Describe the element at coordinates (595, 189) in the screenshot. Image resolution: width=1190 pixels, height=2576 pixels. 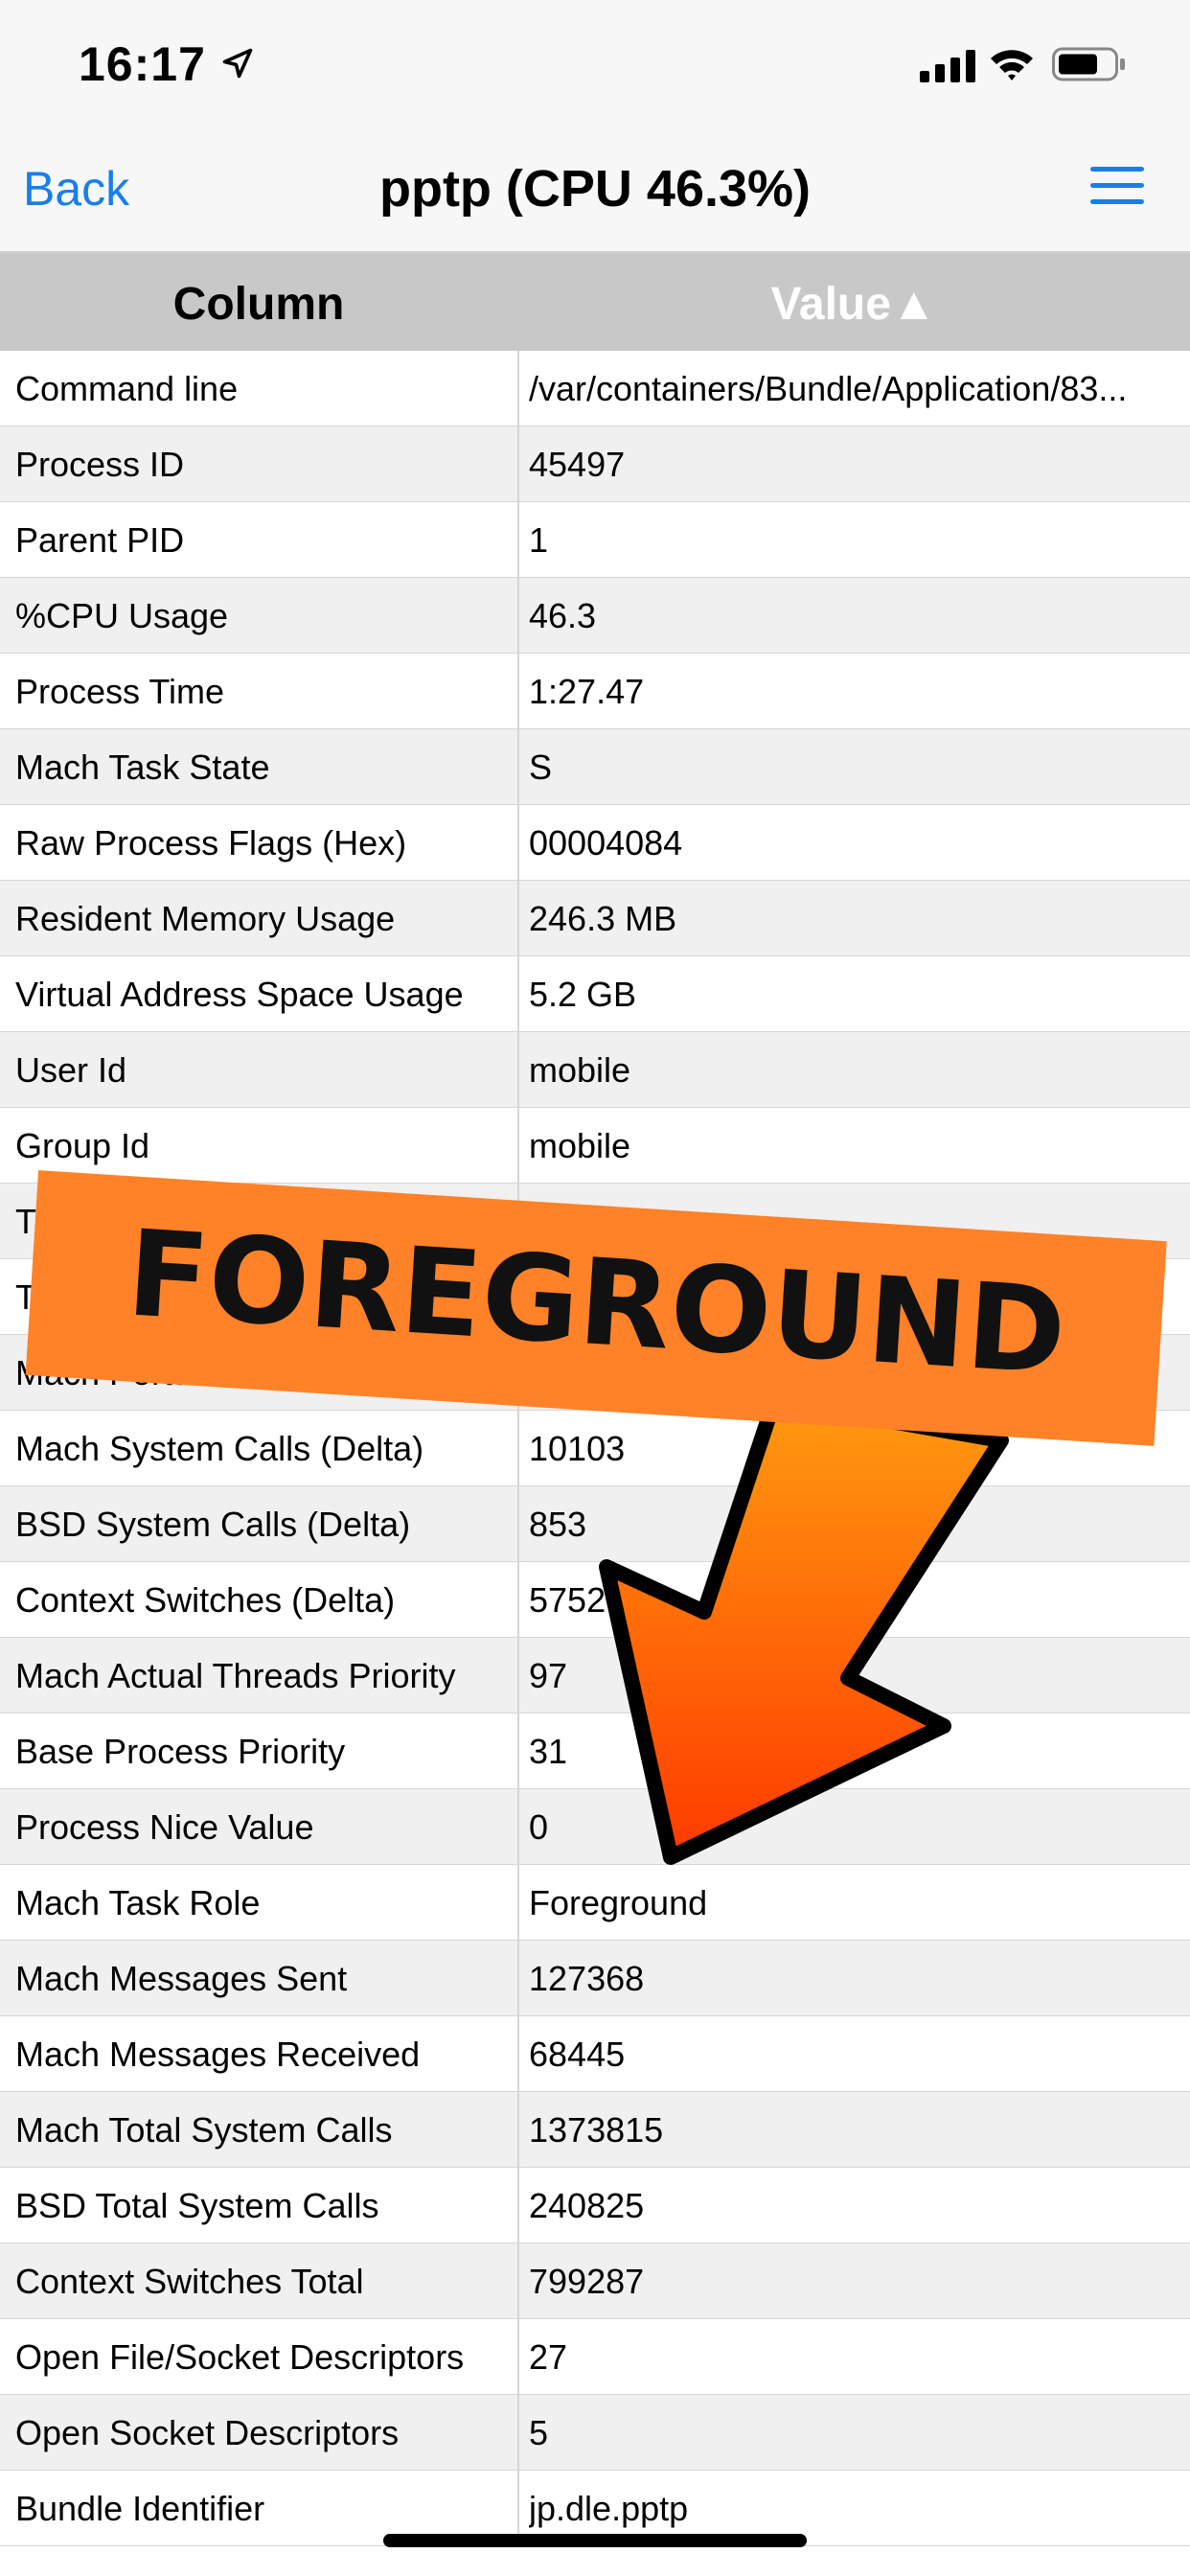
I see `navigation-bar: Back pptp (CPU 46.3%)` at that location.